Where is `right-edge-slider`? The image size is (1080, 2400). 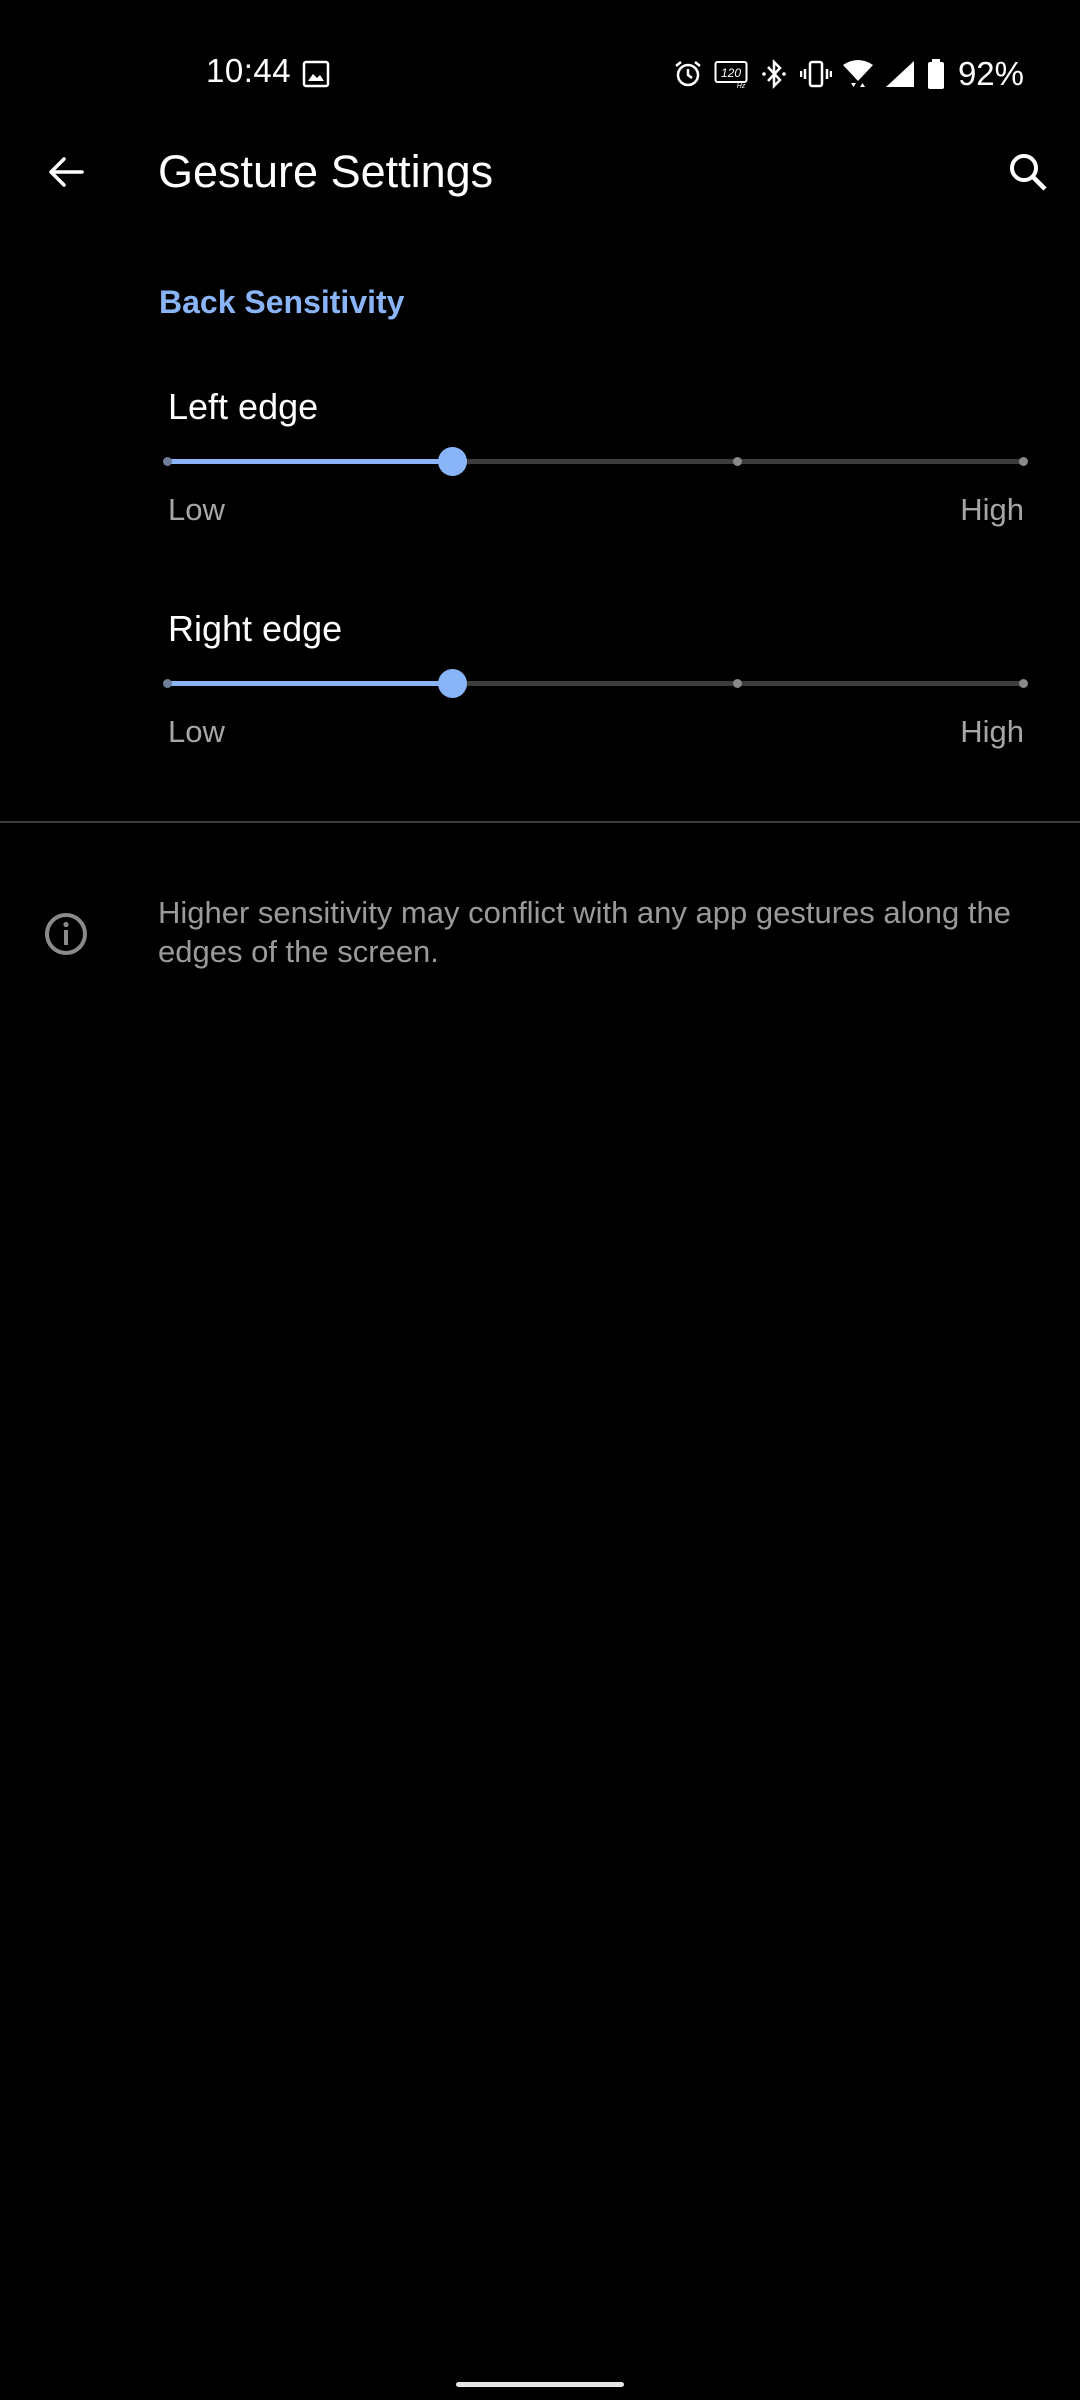 right-edge-slider is located at coordinates (595, 683).